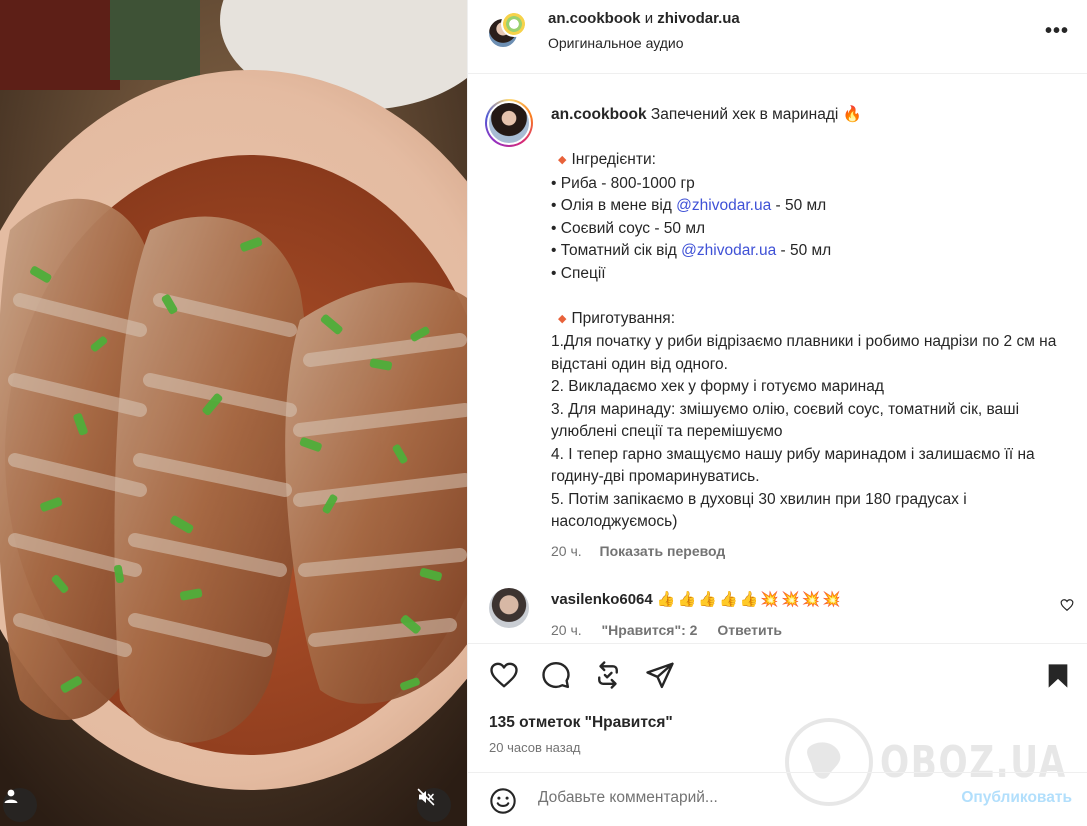  Describe the element at coordinates (594, 18) in the screenshot. I see `author-link: an.cookbook` at that location.